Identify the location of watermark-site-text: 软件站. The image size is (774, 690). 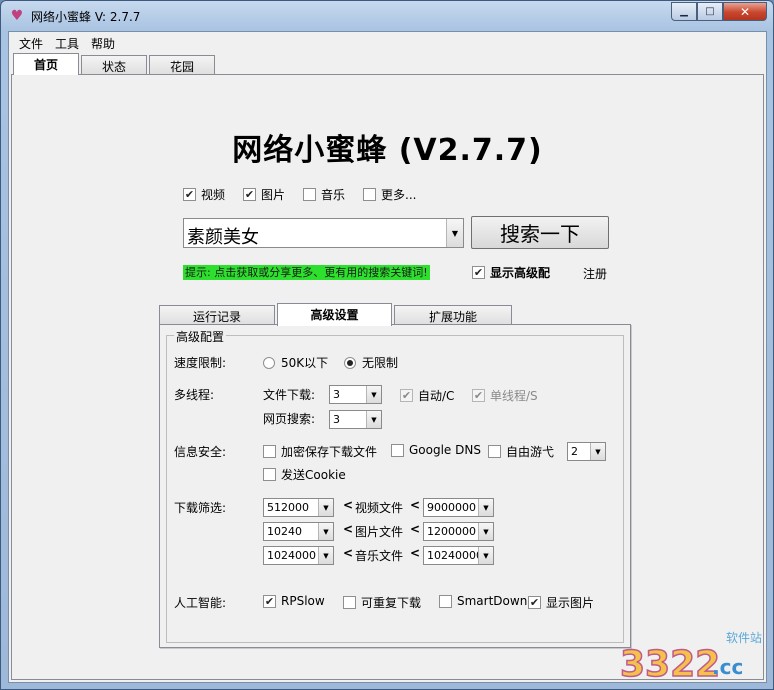
(744, 638).